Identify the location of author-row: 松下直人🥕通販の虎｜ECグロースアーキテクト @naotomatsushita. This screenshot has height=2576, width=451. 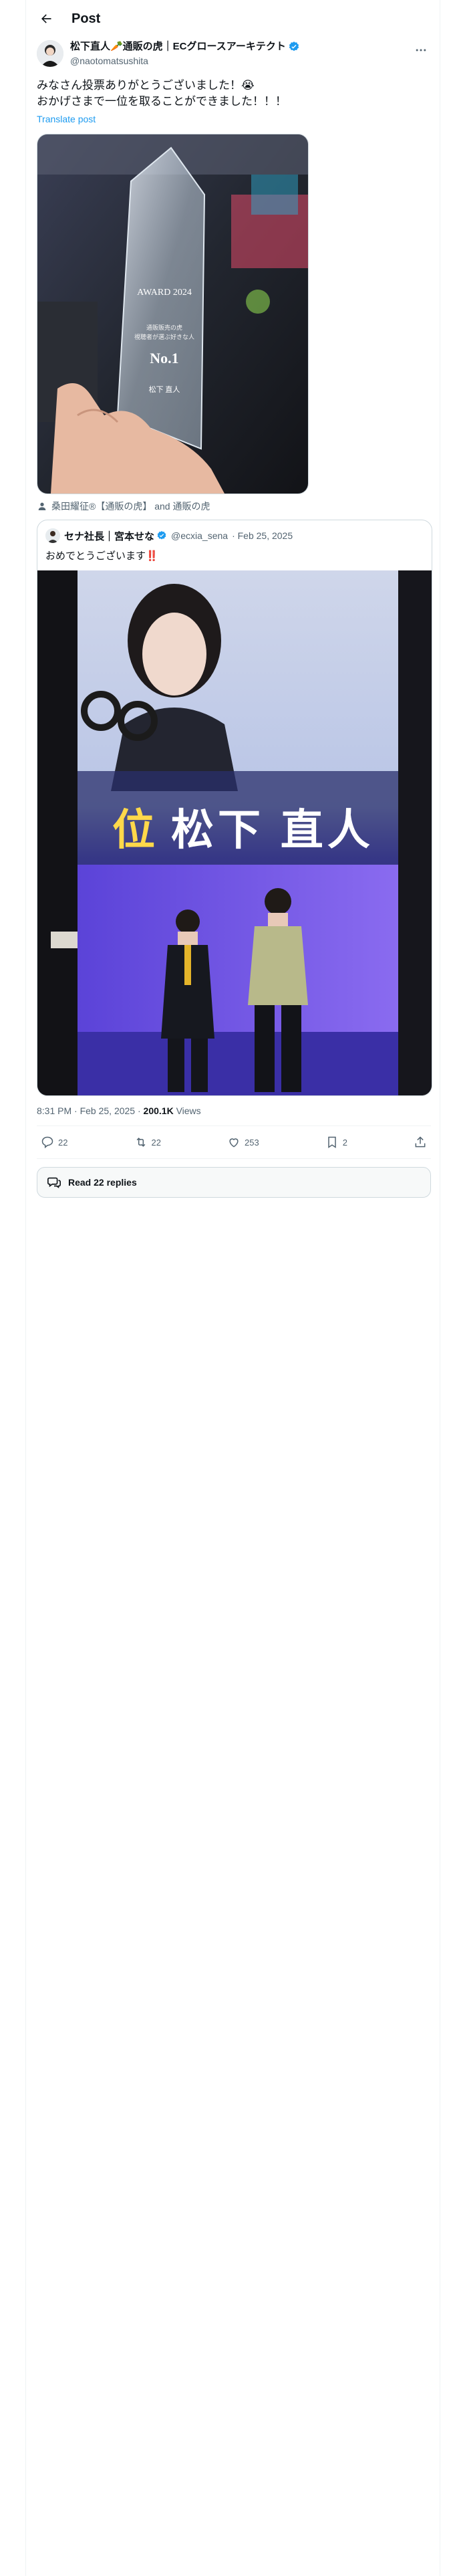
(234, 54).